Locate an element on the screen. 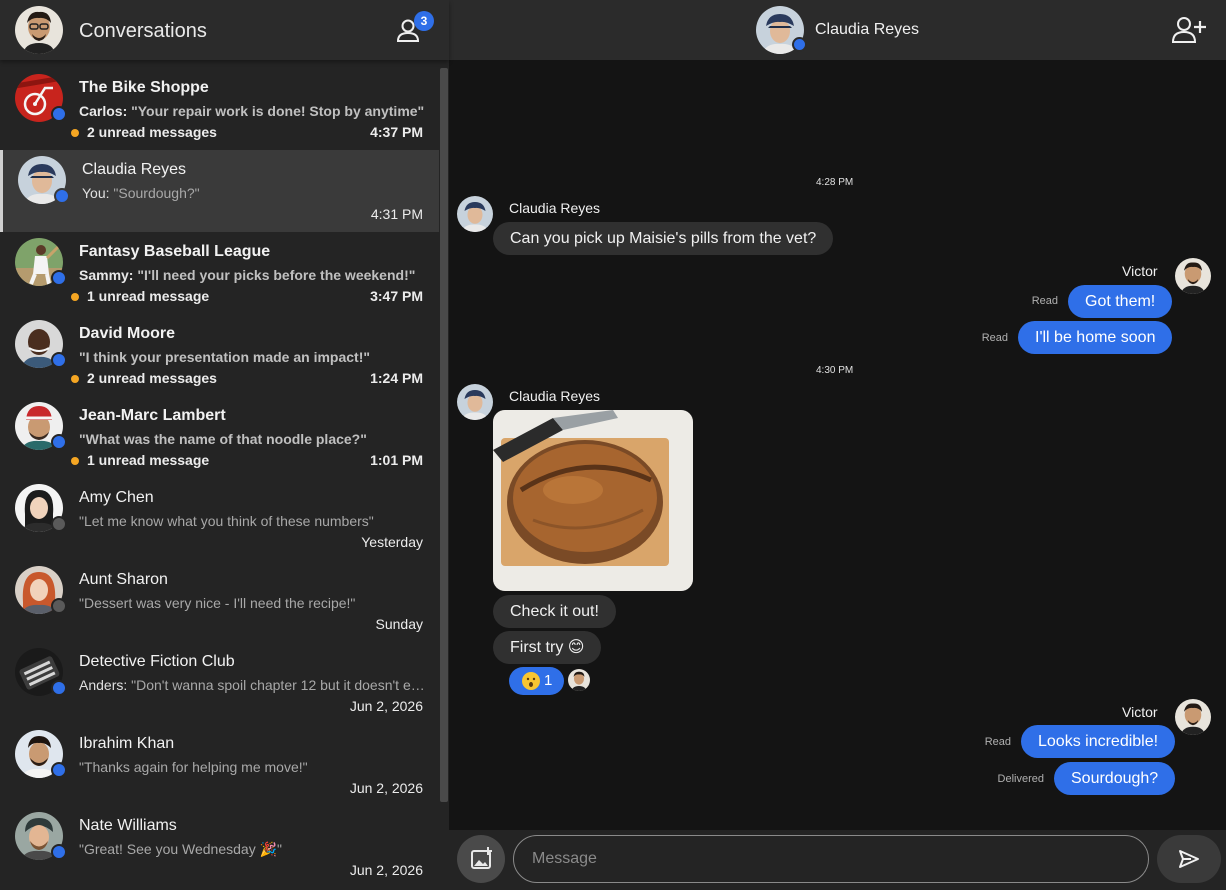  send-icon is located at coordinates (1189, 859).